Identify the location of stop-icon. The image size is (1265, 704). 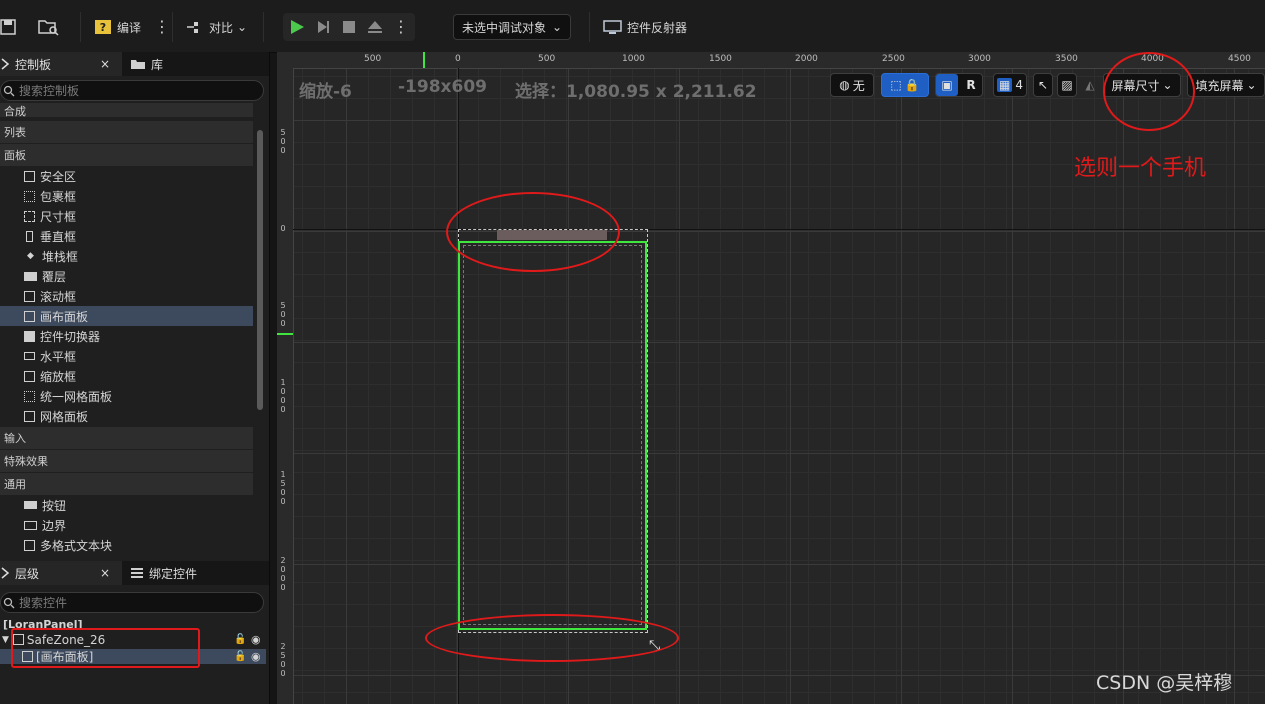
(349, 27).